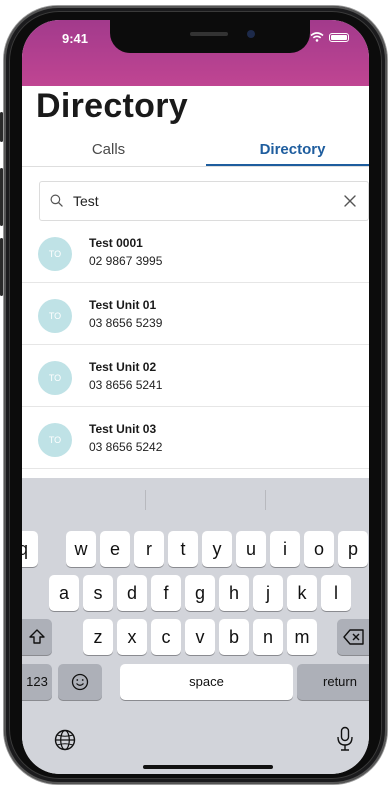  Describe the element at coordinates (98, 593) in the screenshot. I see `key-s: s` at that location.